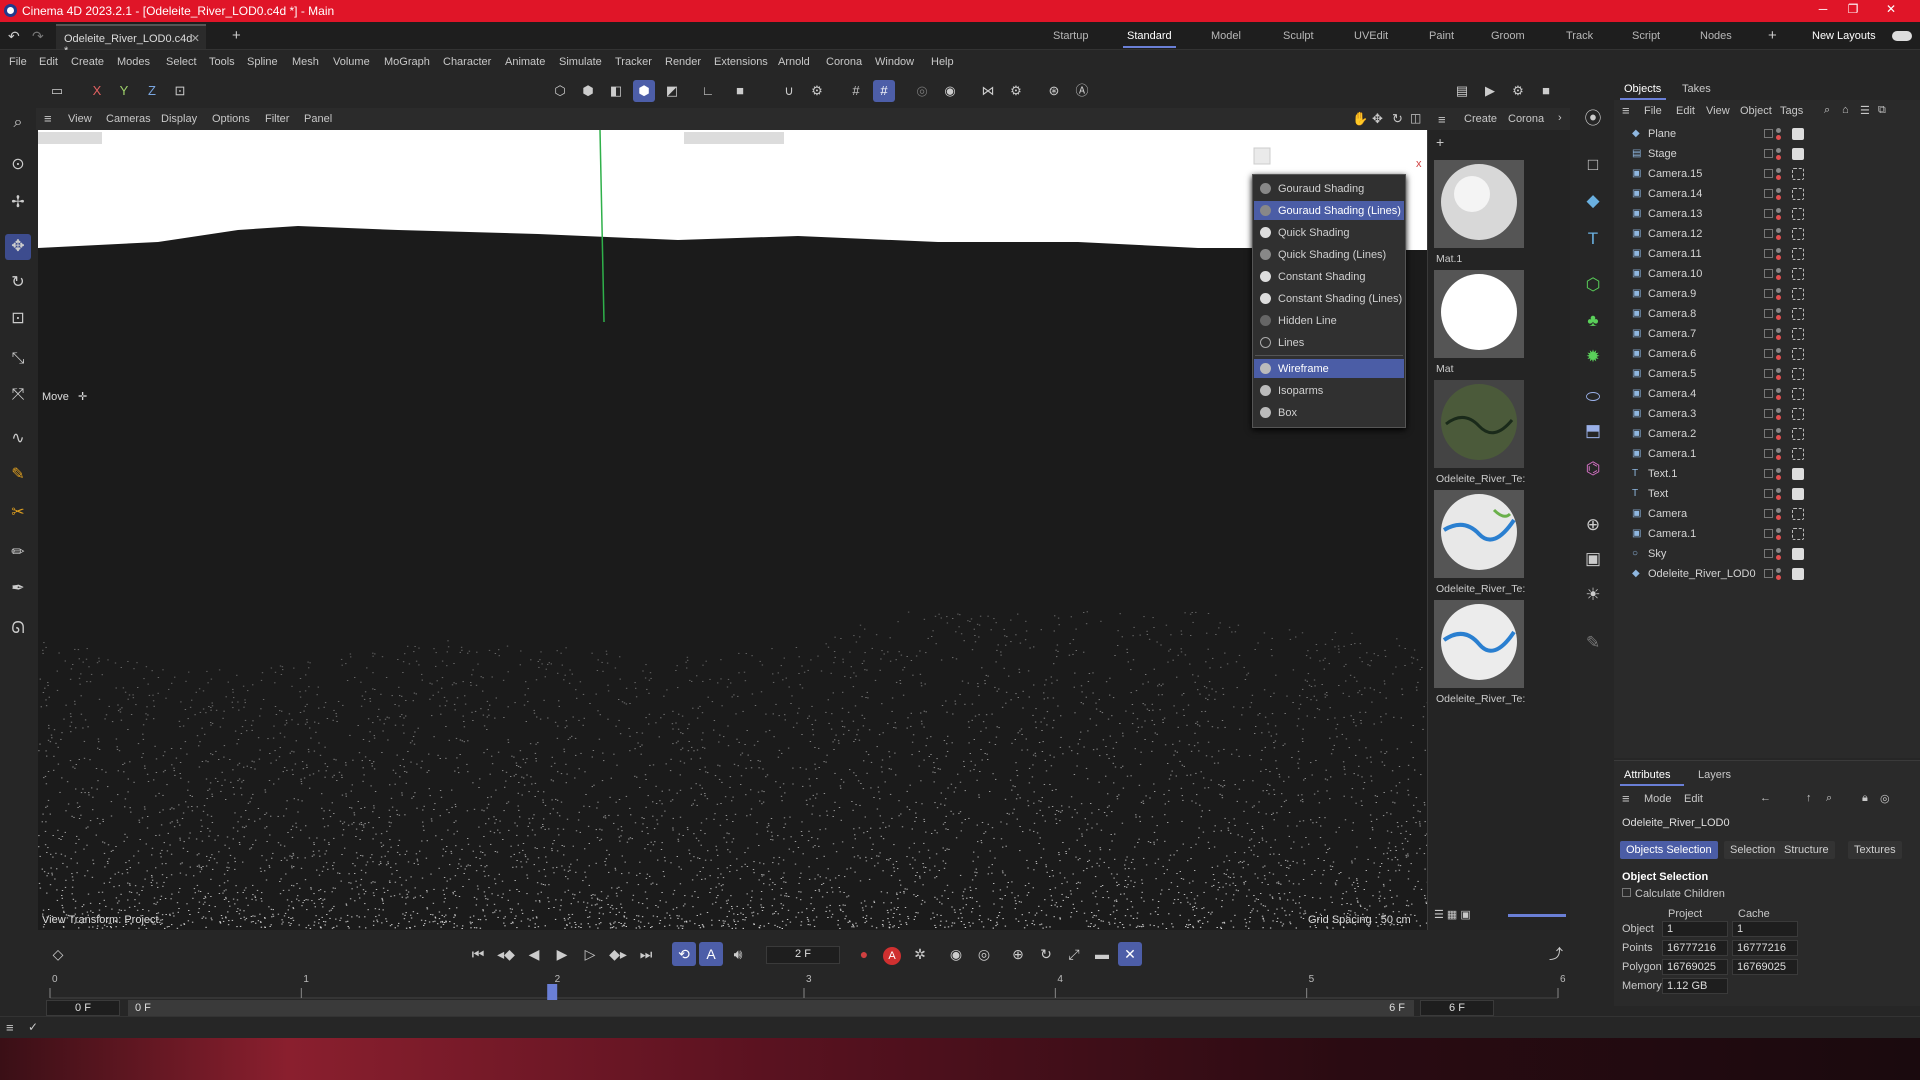  What do you see at coordinates (1579, 36) in the screenshot?
I see `layout-tab-track: Track` at bounding box center [1579, 36].